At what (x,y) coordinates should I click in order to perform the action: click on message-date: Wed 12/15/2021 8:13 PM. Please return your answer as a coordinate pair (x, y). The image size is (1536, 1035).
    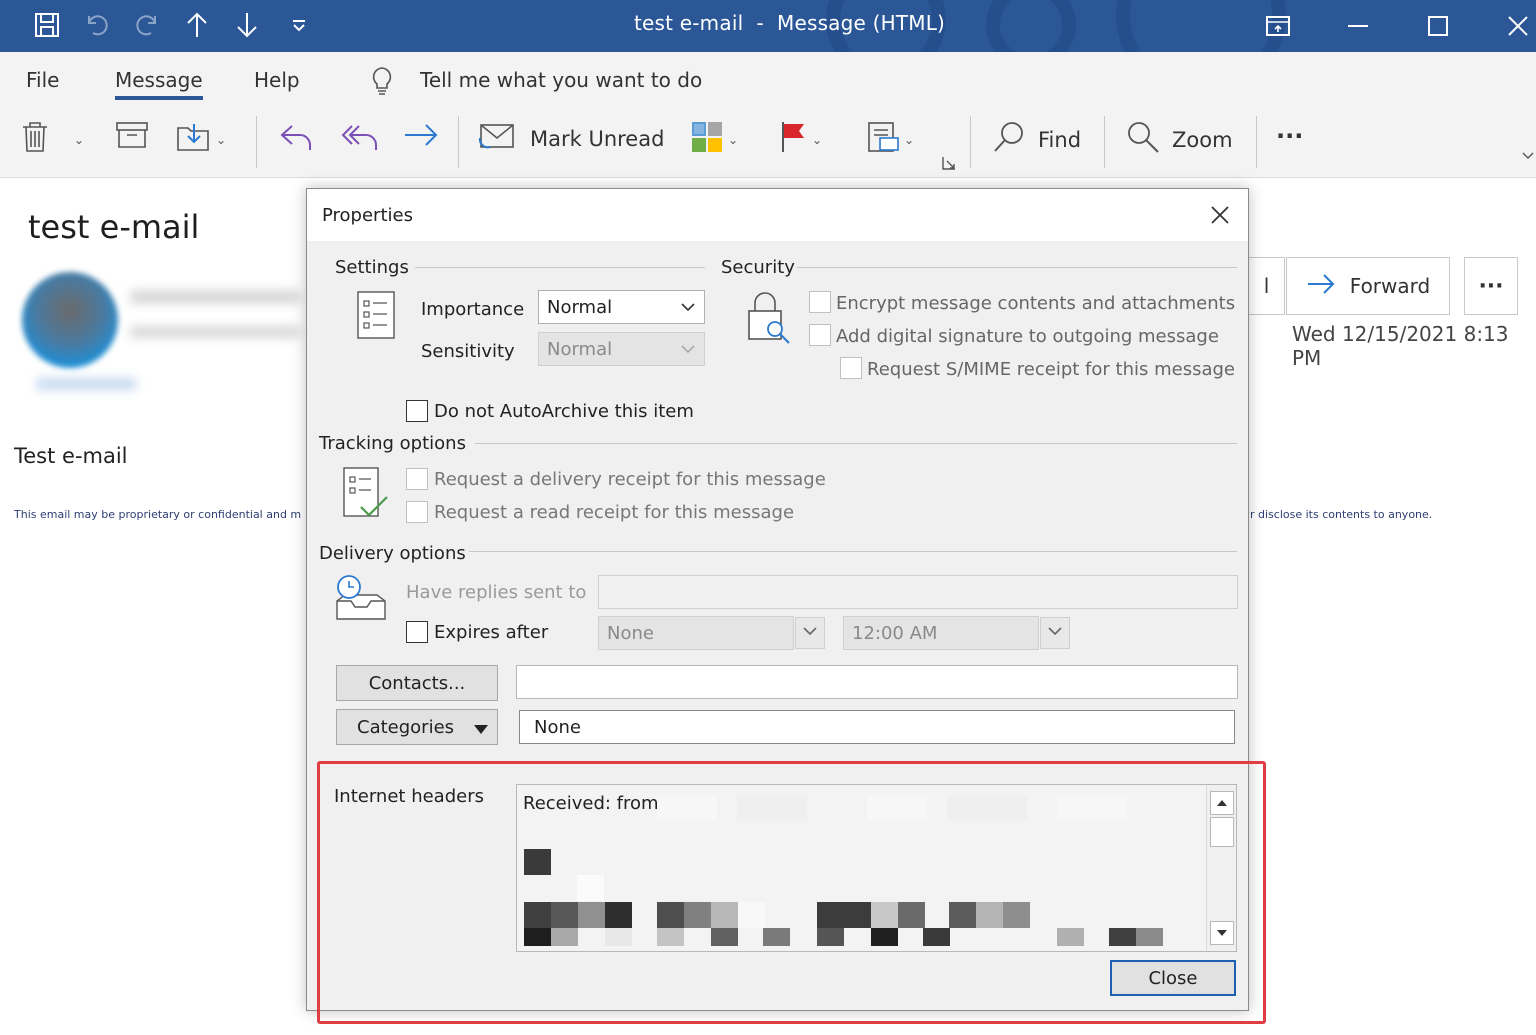
    Looking at the image, I should click on (1400, 346).